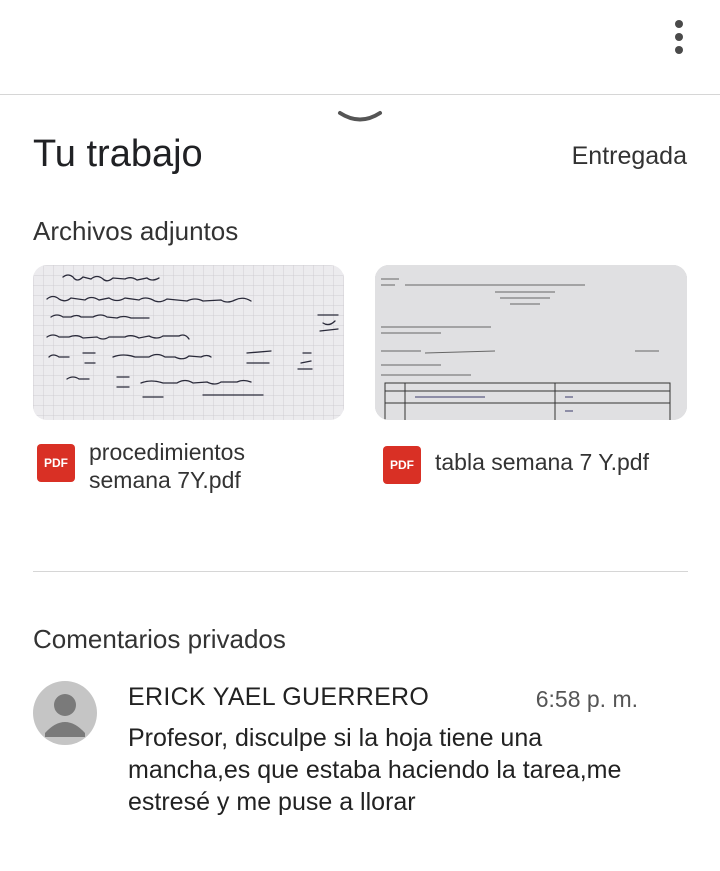 The width and height of the screenshot is (720, 871). What do you see at coordinates (279, 697) in the screenshot?
I see `comment-author: ERICK YAEL GUERRERO` at bounding box center [279, 697].